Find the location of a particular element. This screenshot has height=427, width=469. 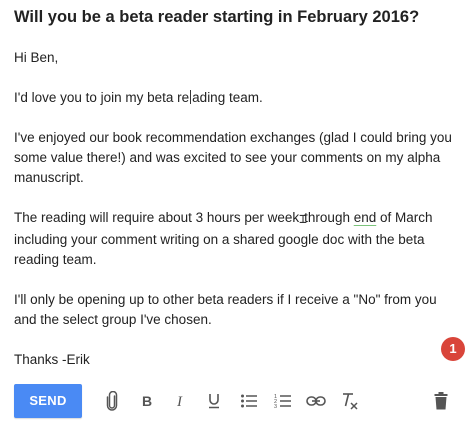

italic-button: I is located at coordinates (181, 401).